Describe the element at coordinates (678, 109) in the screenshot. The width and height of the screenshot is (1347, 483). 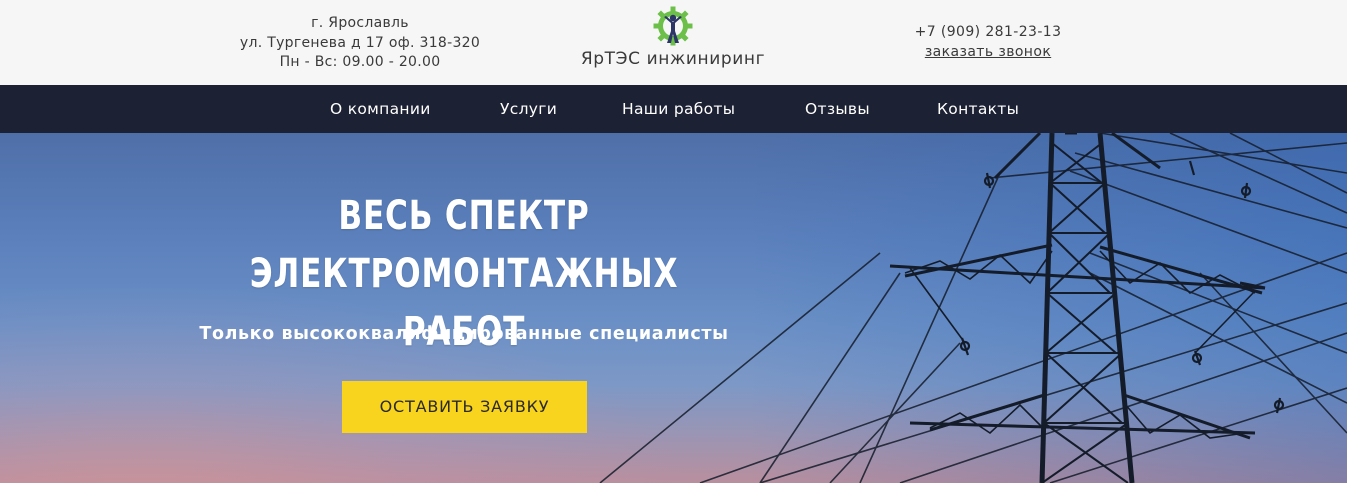
I see `nav-item-works: Наши работы` at that location.